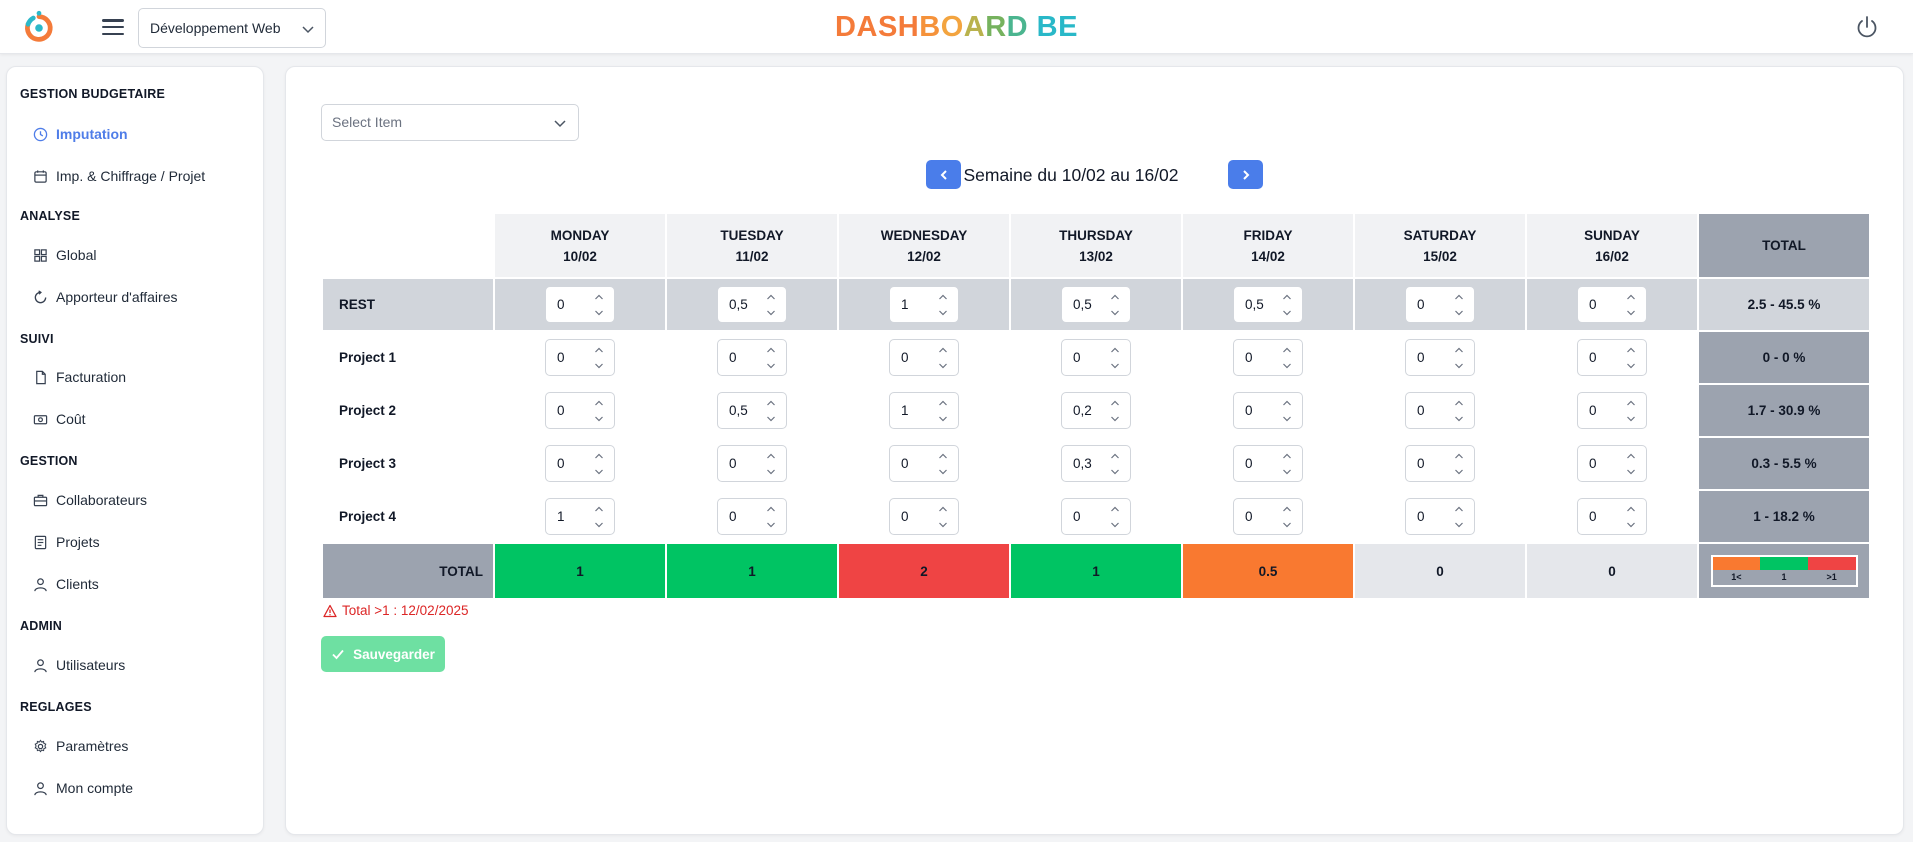 The image size is (1913, 842). Describe the element at coordinates (90, 500) in the screenshot. I see `sidebar-item-collaborateurs: Collaborateurs` at that location.